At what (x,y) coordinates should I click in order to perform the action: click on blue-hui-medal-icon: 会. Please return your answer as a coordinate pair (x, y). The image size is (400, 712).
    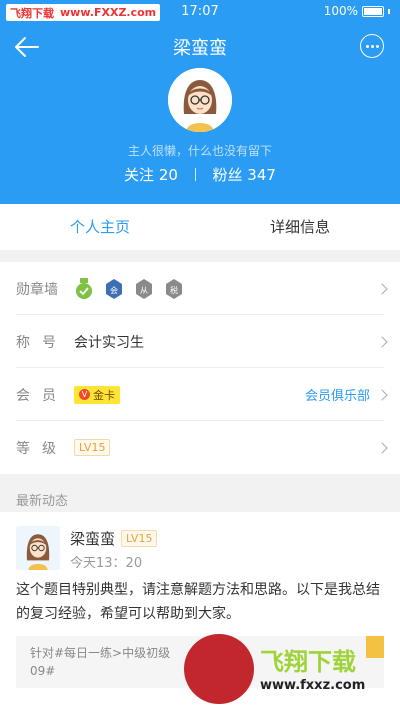
    Looking at the image, I should click on (114, 288).